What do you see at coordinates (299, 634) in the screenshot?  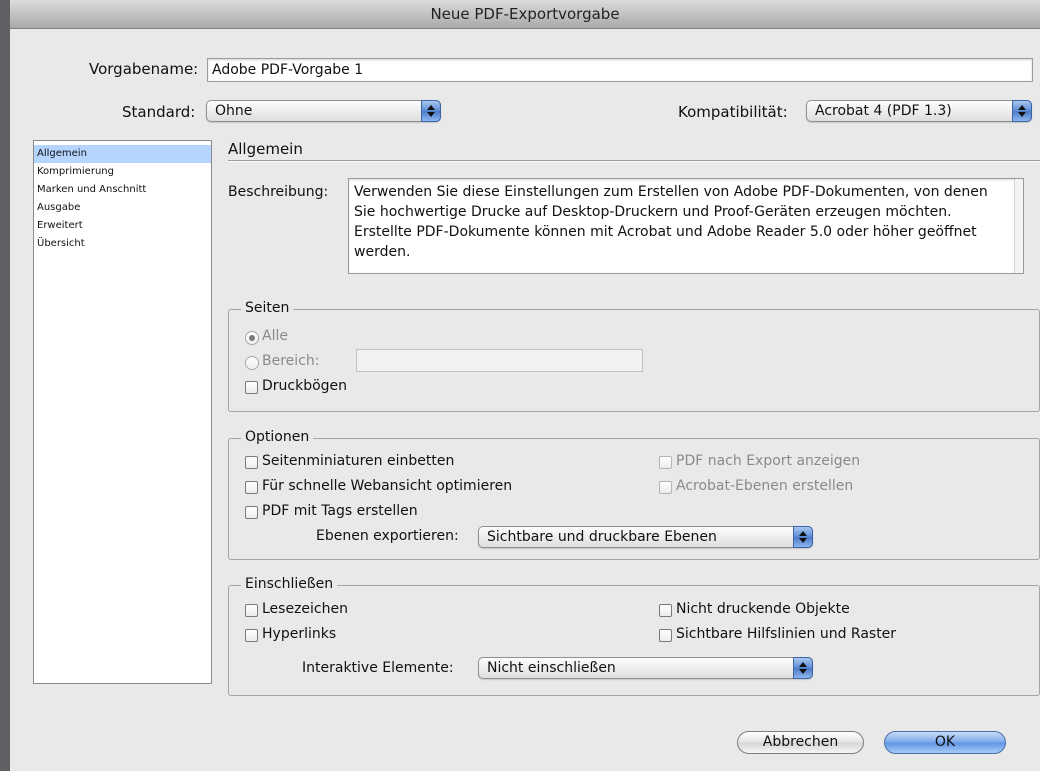 I see `hyperlinks-label: Hyperlinks` at bounding box center [299, 634].